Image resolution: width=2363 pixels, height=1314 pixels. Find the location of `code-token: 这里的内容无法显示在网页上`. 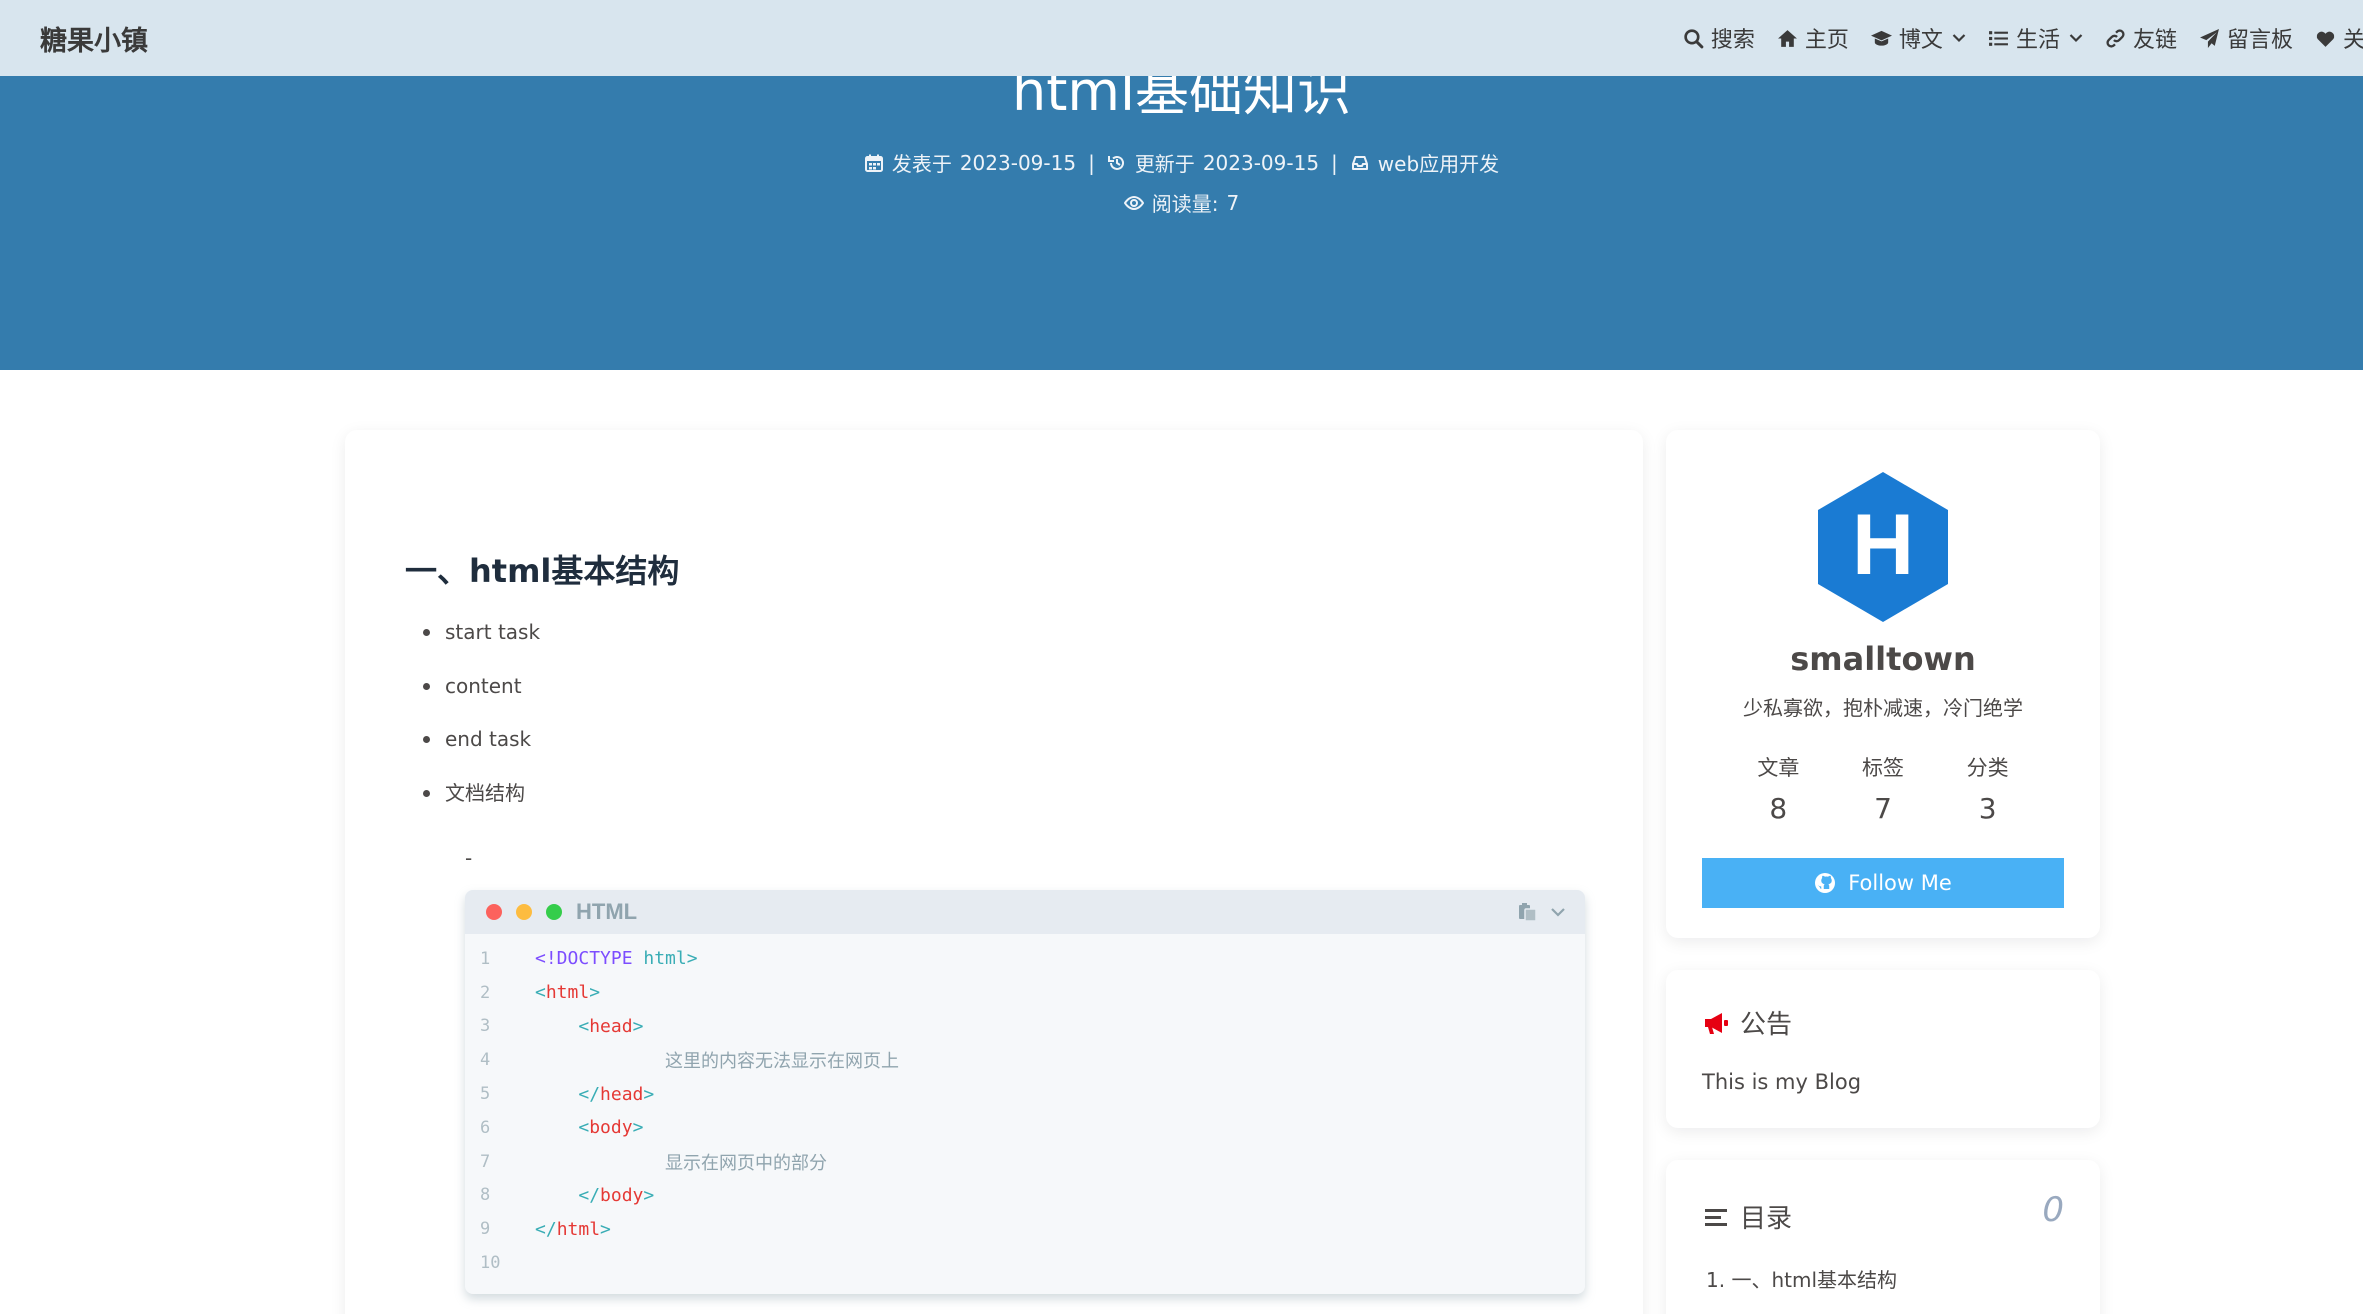

code-token: 这里的内容无法显示在网页上 is located at coordinates (782, 1062).